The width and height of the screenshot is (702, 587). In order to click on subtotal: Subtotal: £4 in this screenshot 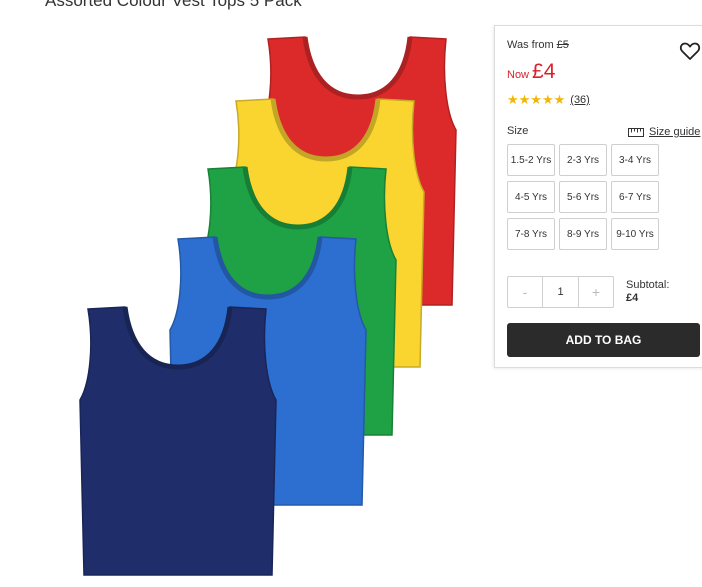, I will do `click(647, 292)`.